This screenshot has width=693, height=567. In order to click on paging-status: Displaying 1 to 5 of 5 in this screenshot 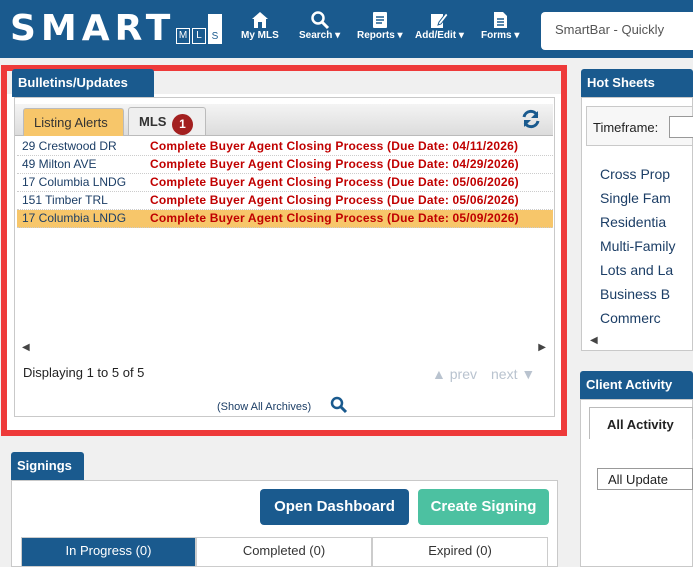, I will do `click(84, 372)`.